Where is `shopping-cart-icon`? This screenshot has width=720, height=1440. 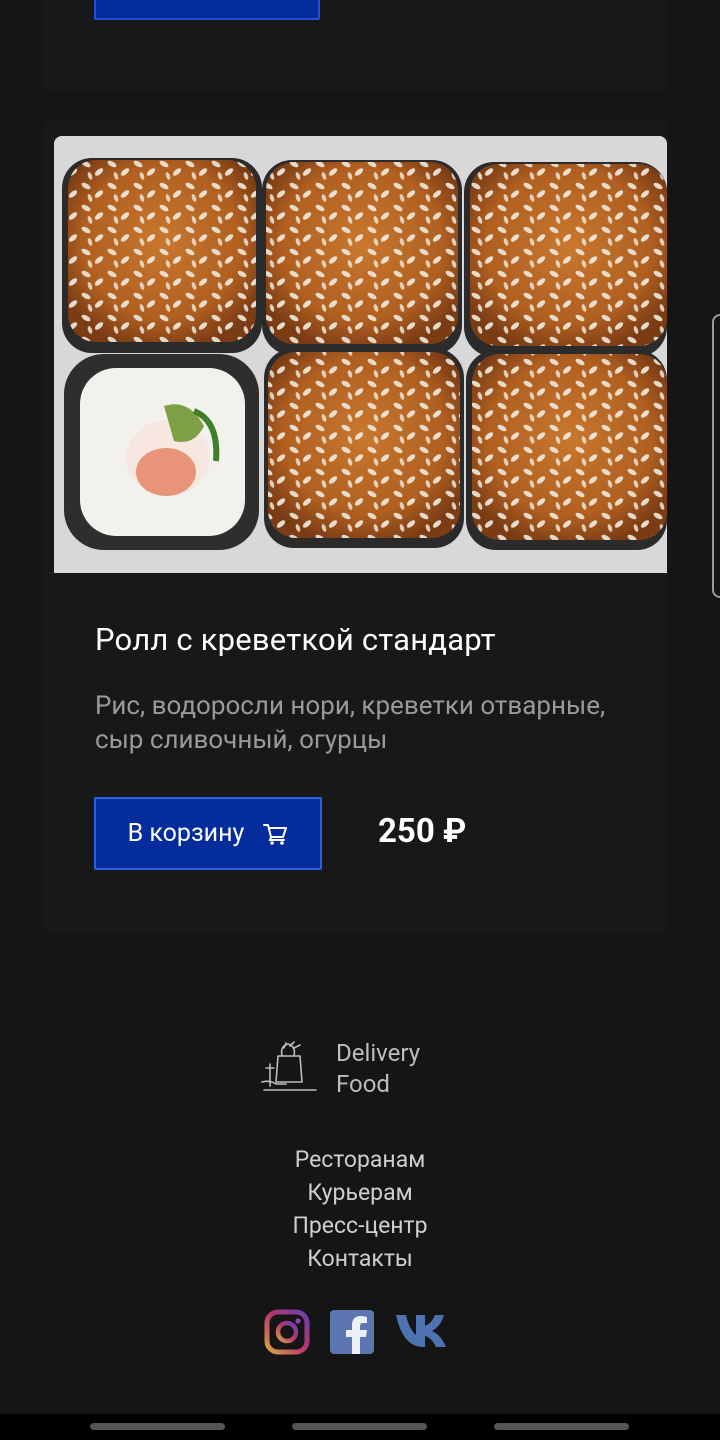
shopping-cart-icon is located at coordinates (275, 834).